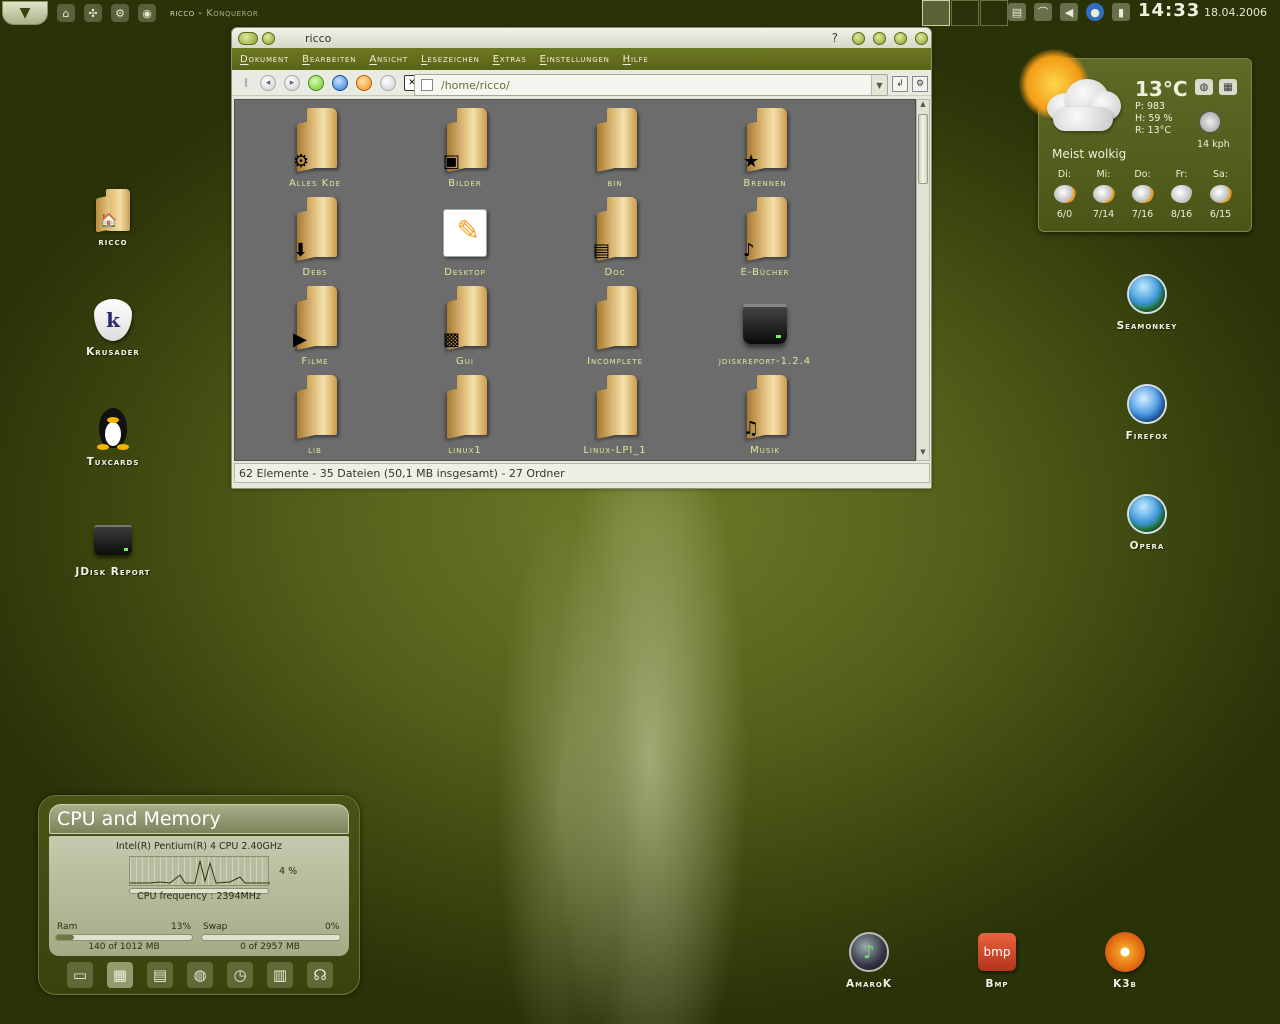  Describe the element at coordinates (765, 408) in the screenshot. I see `folder-icon: ♫` at that location.